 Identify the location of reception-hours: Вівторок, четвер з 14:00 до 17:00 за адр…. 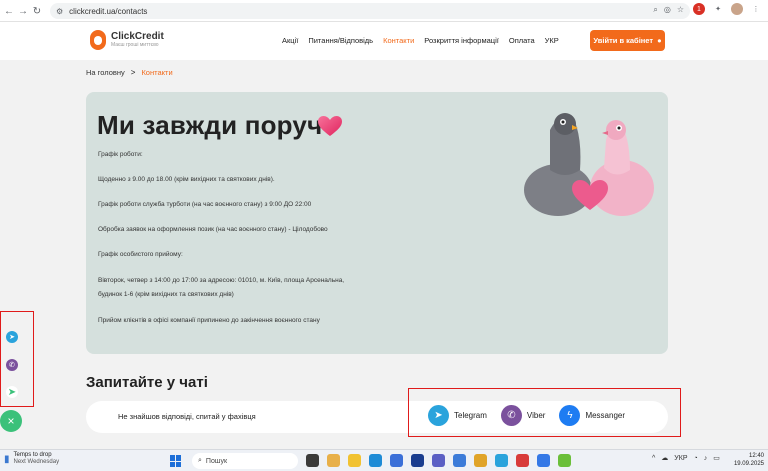
(221, 280).